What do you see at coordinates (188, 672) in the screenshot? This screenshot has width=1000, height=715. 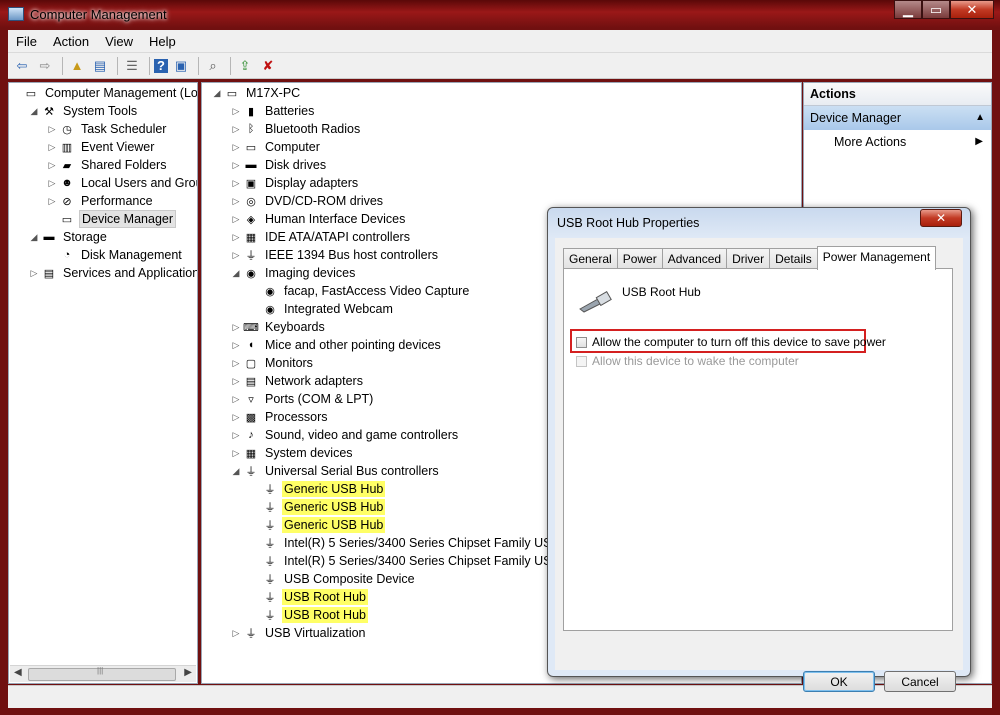 I see `scroll-right-icon: ▶` at bounding box center [188, 672].